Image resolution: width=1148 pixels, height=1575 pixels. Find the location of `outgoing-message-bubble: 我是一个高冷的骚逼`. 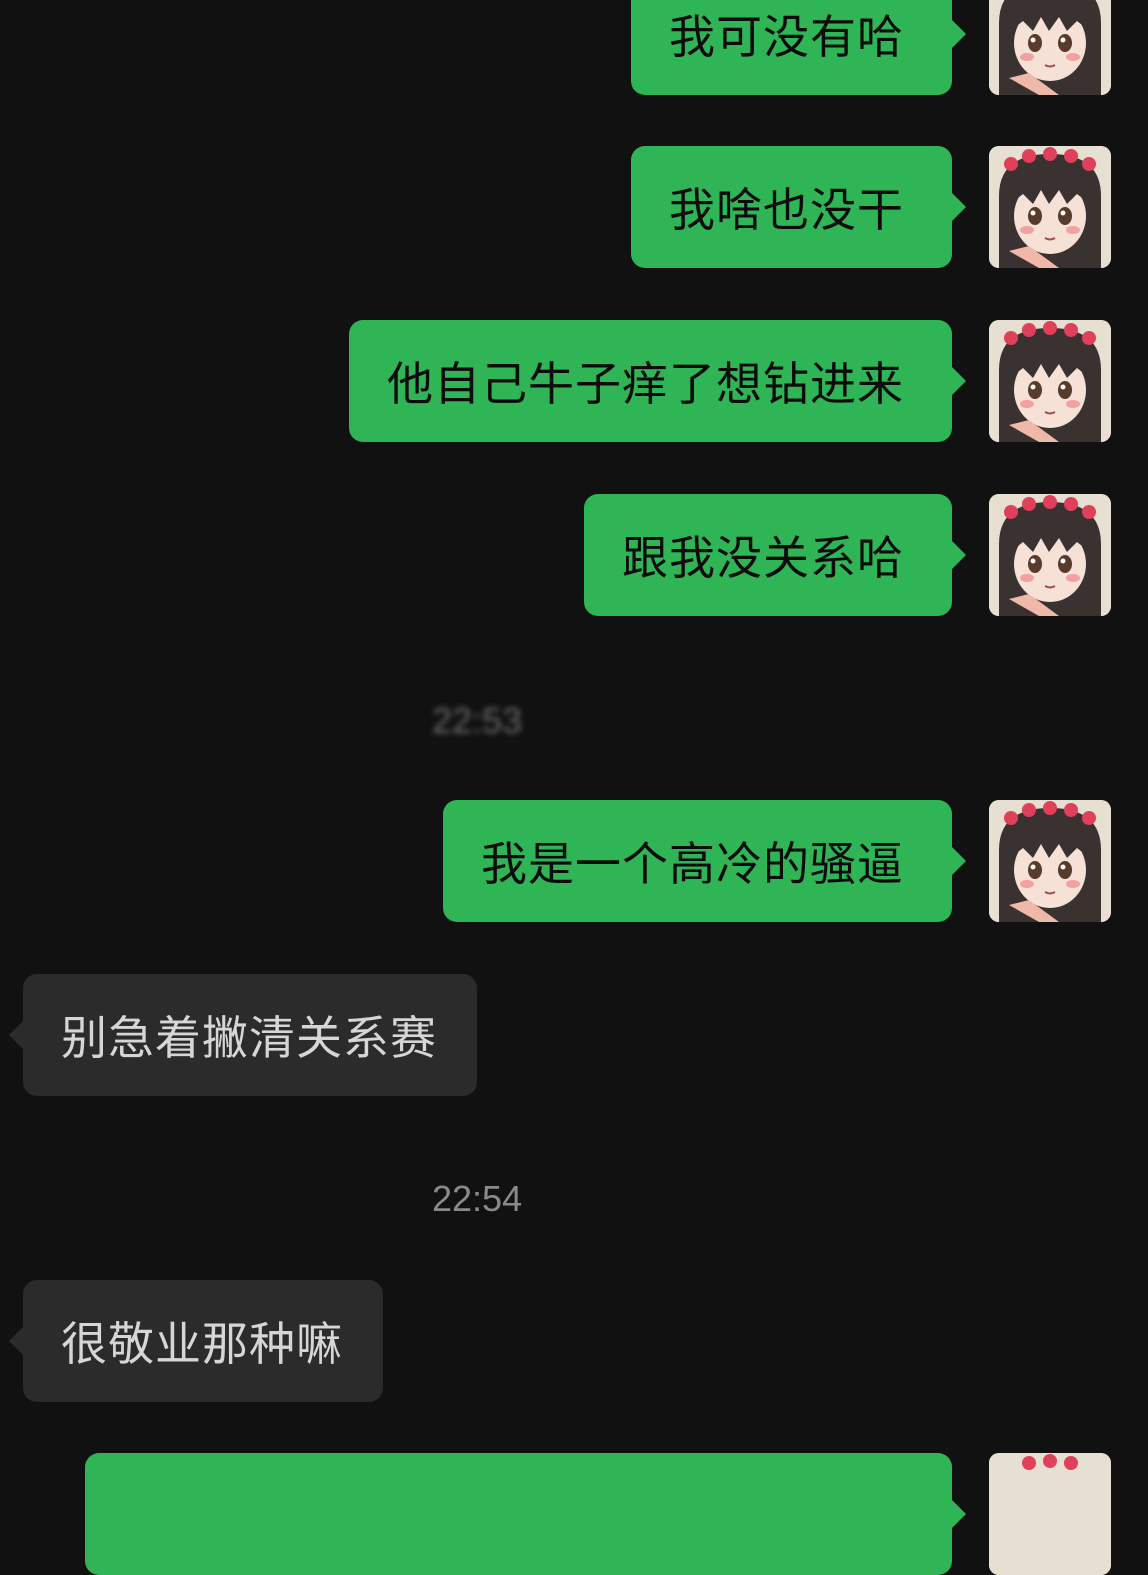

outgoing-message-bubble: 我是一个高冷的骚逼 is located at coordinates (704, 861).